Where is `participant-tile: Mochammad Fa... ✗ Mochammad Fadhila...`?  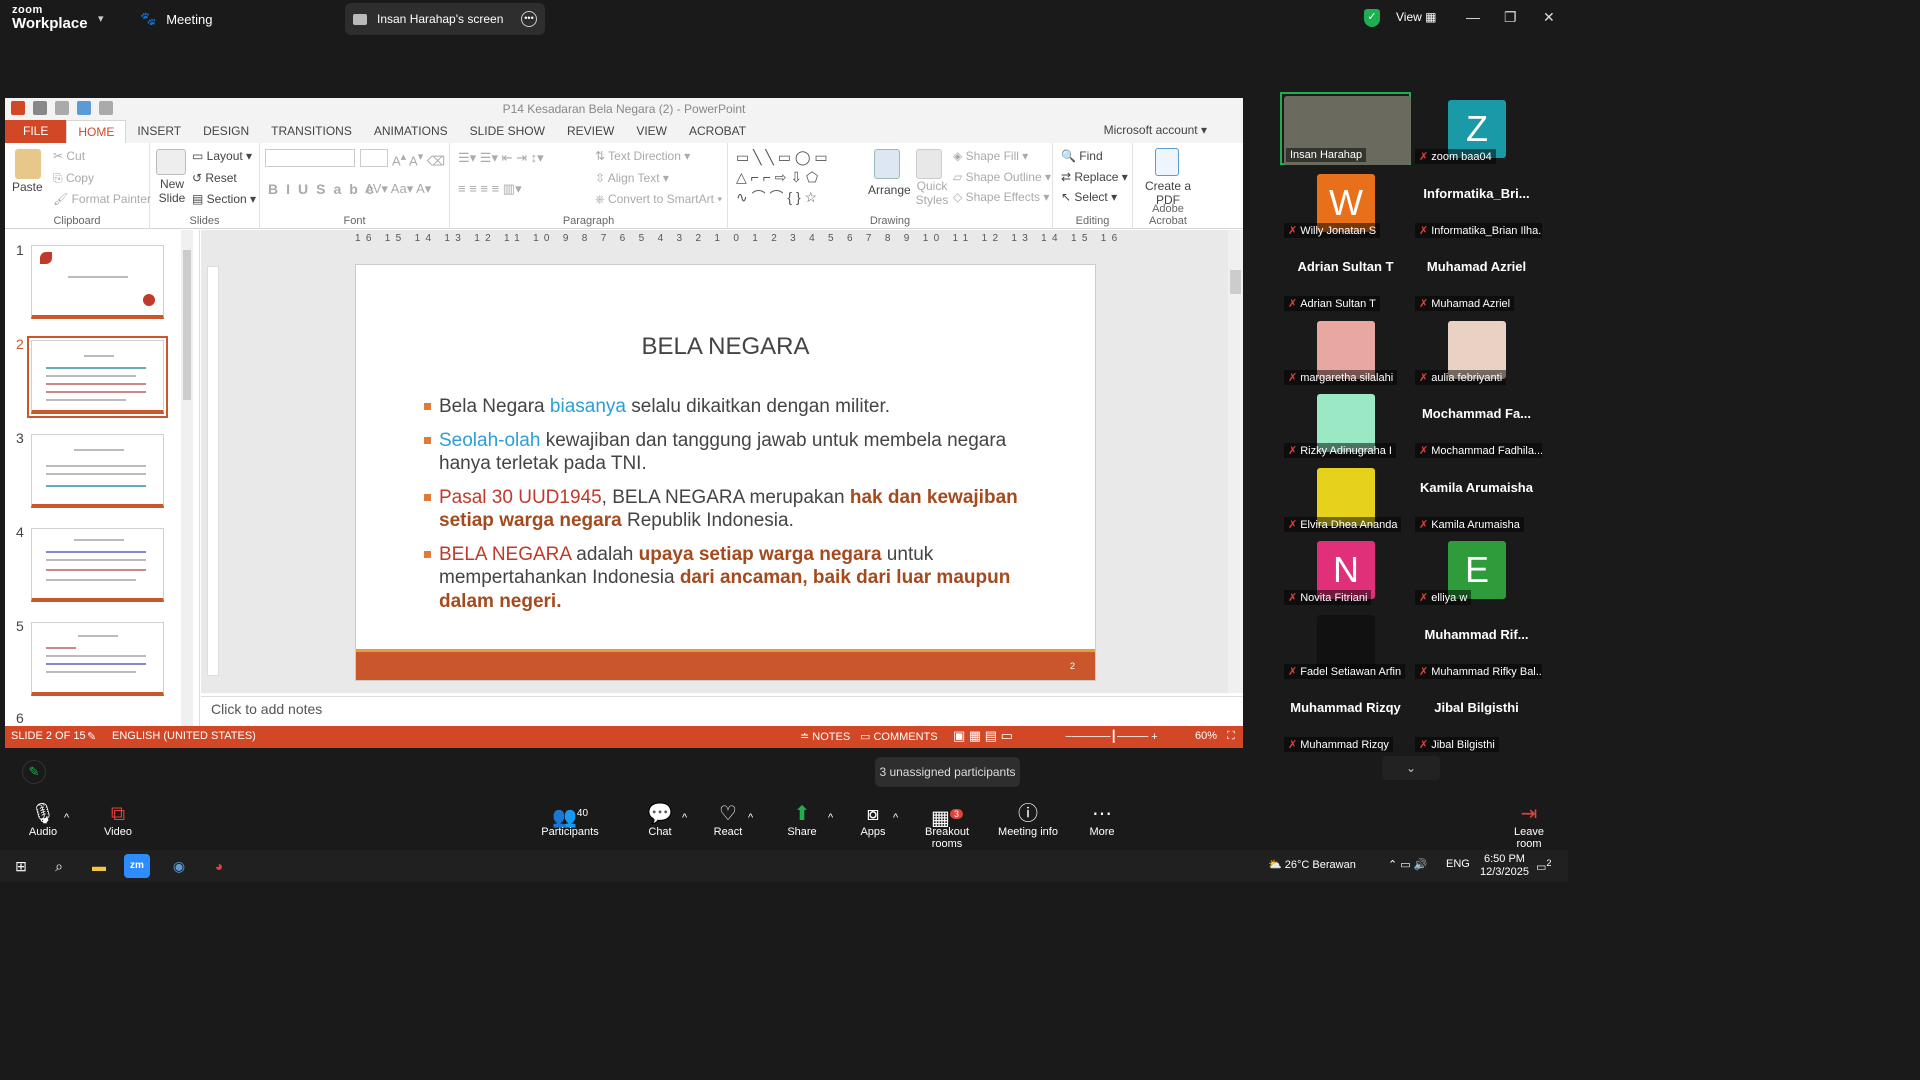
participant-tile: Mochammad Fa... ✗ Mochammad Fadhila... is located at coordinates (1476, 422).